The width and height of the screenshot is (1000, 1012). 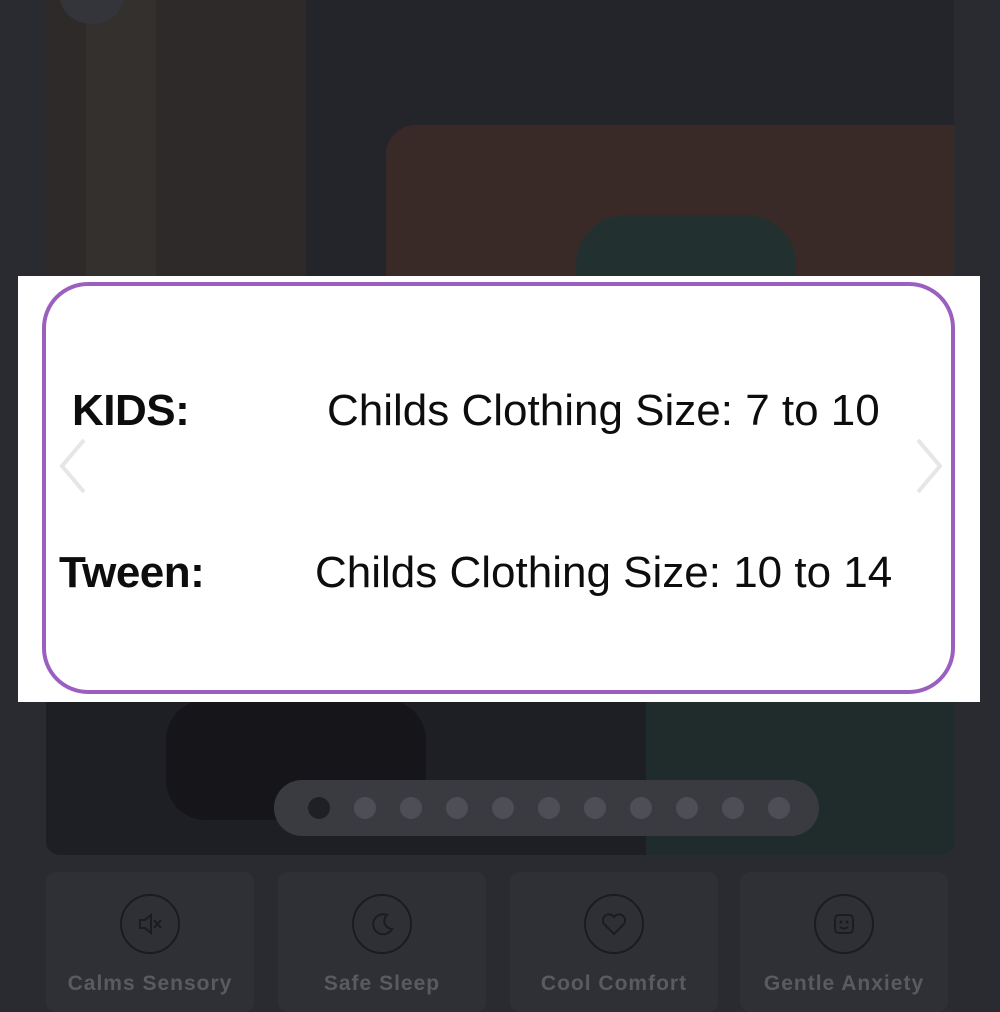 What do you see at coordinates (131, 410) in the screenshot?
I see `kids-size-label: KIDS:` at bounding box center [131, 410].